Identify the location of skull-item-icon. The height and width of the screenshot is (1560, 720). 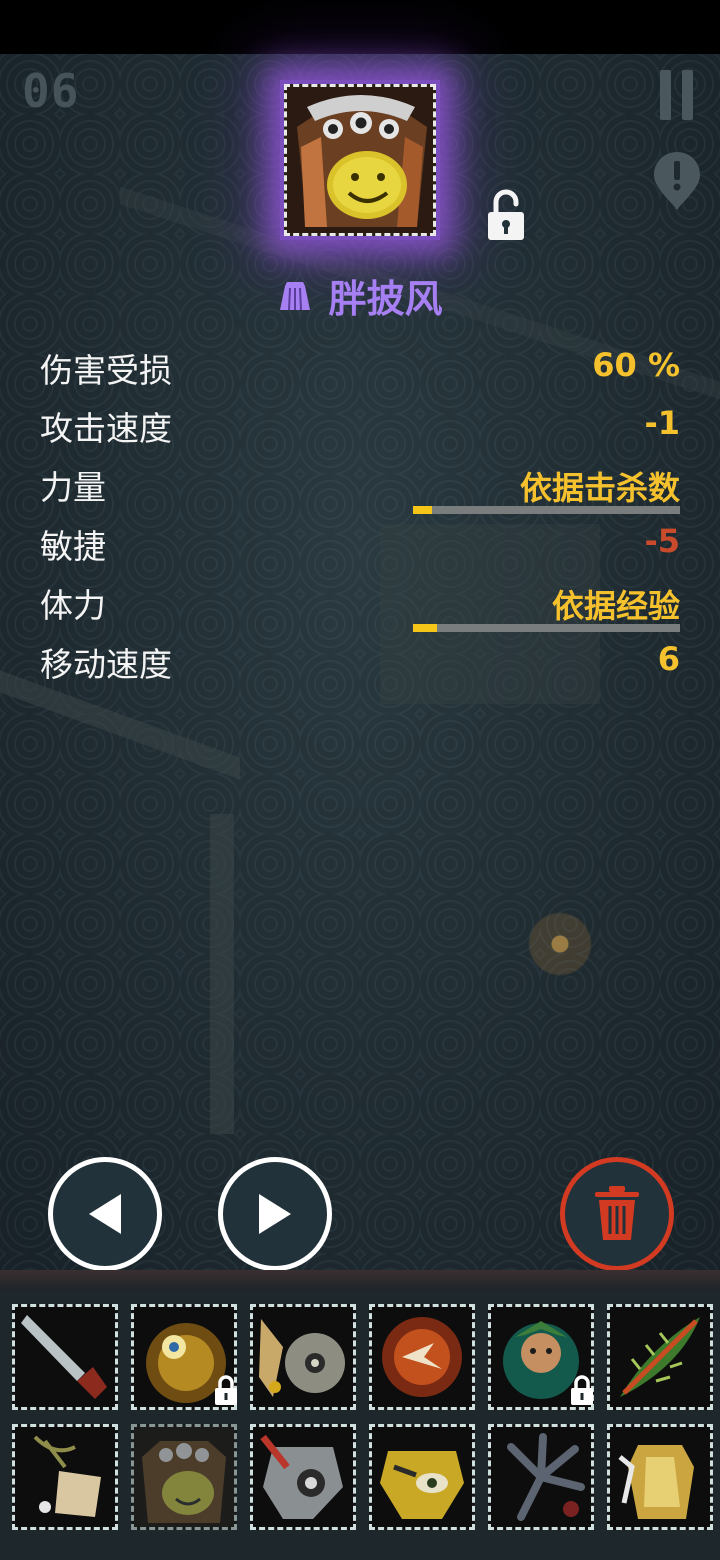
(303, 1357).